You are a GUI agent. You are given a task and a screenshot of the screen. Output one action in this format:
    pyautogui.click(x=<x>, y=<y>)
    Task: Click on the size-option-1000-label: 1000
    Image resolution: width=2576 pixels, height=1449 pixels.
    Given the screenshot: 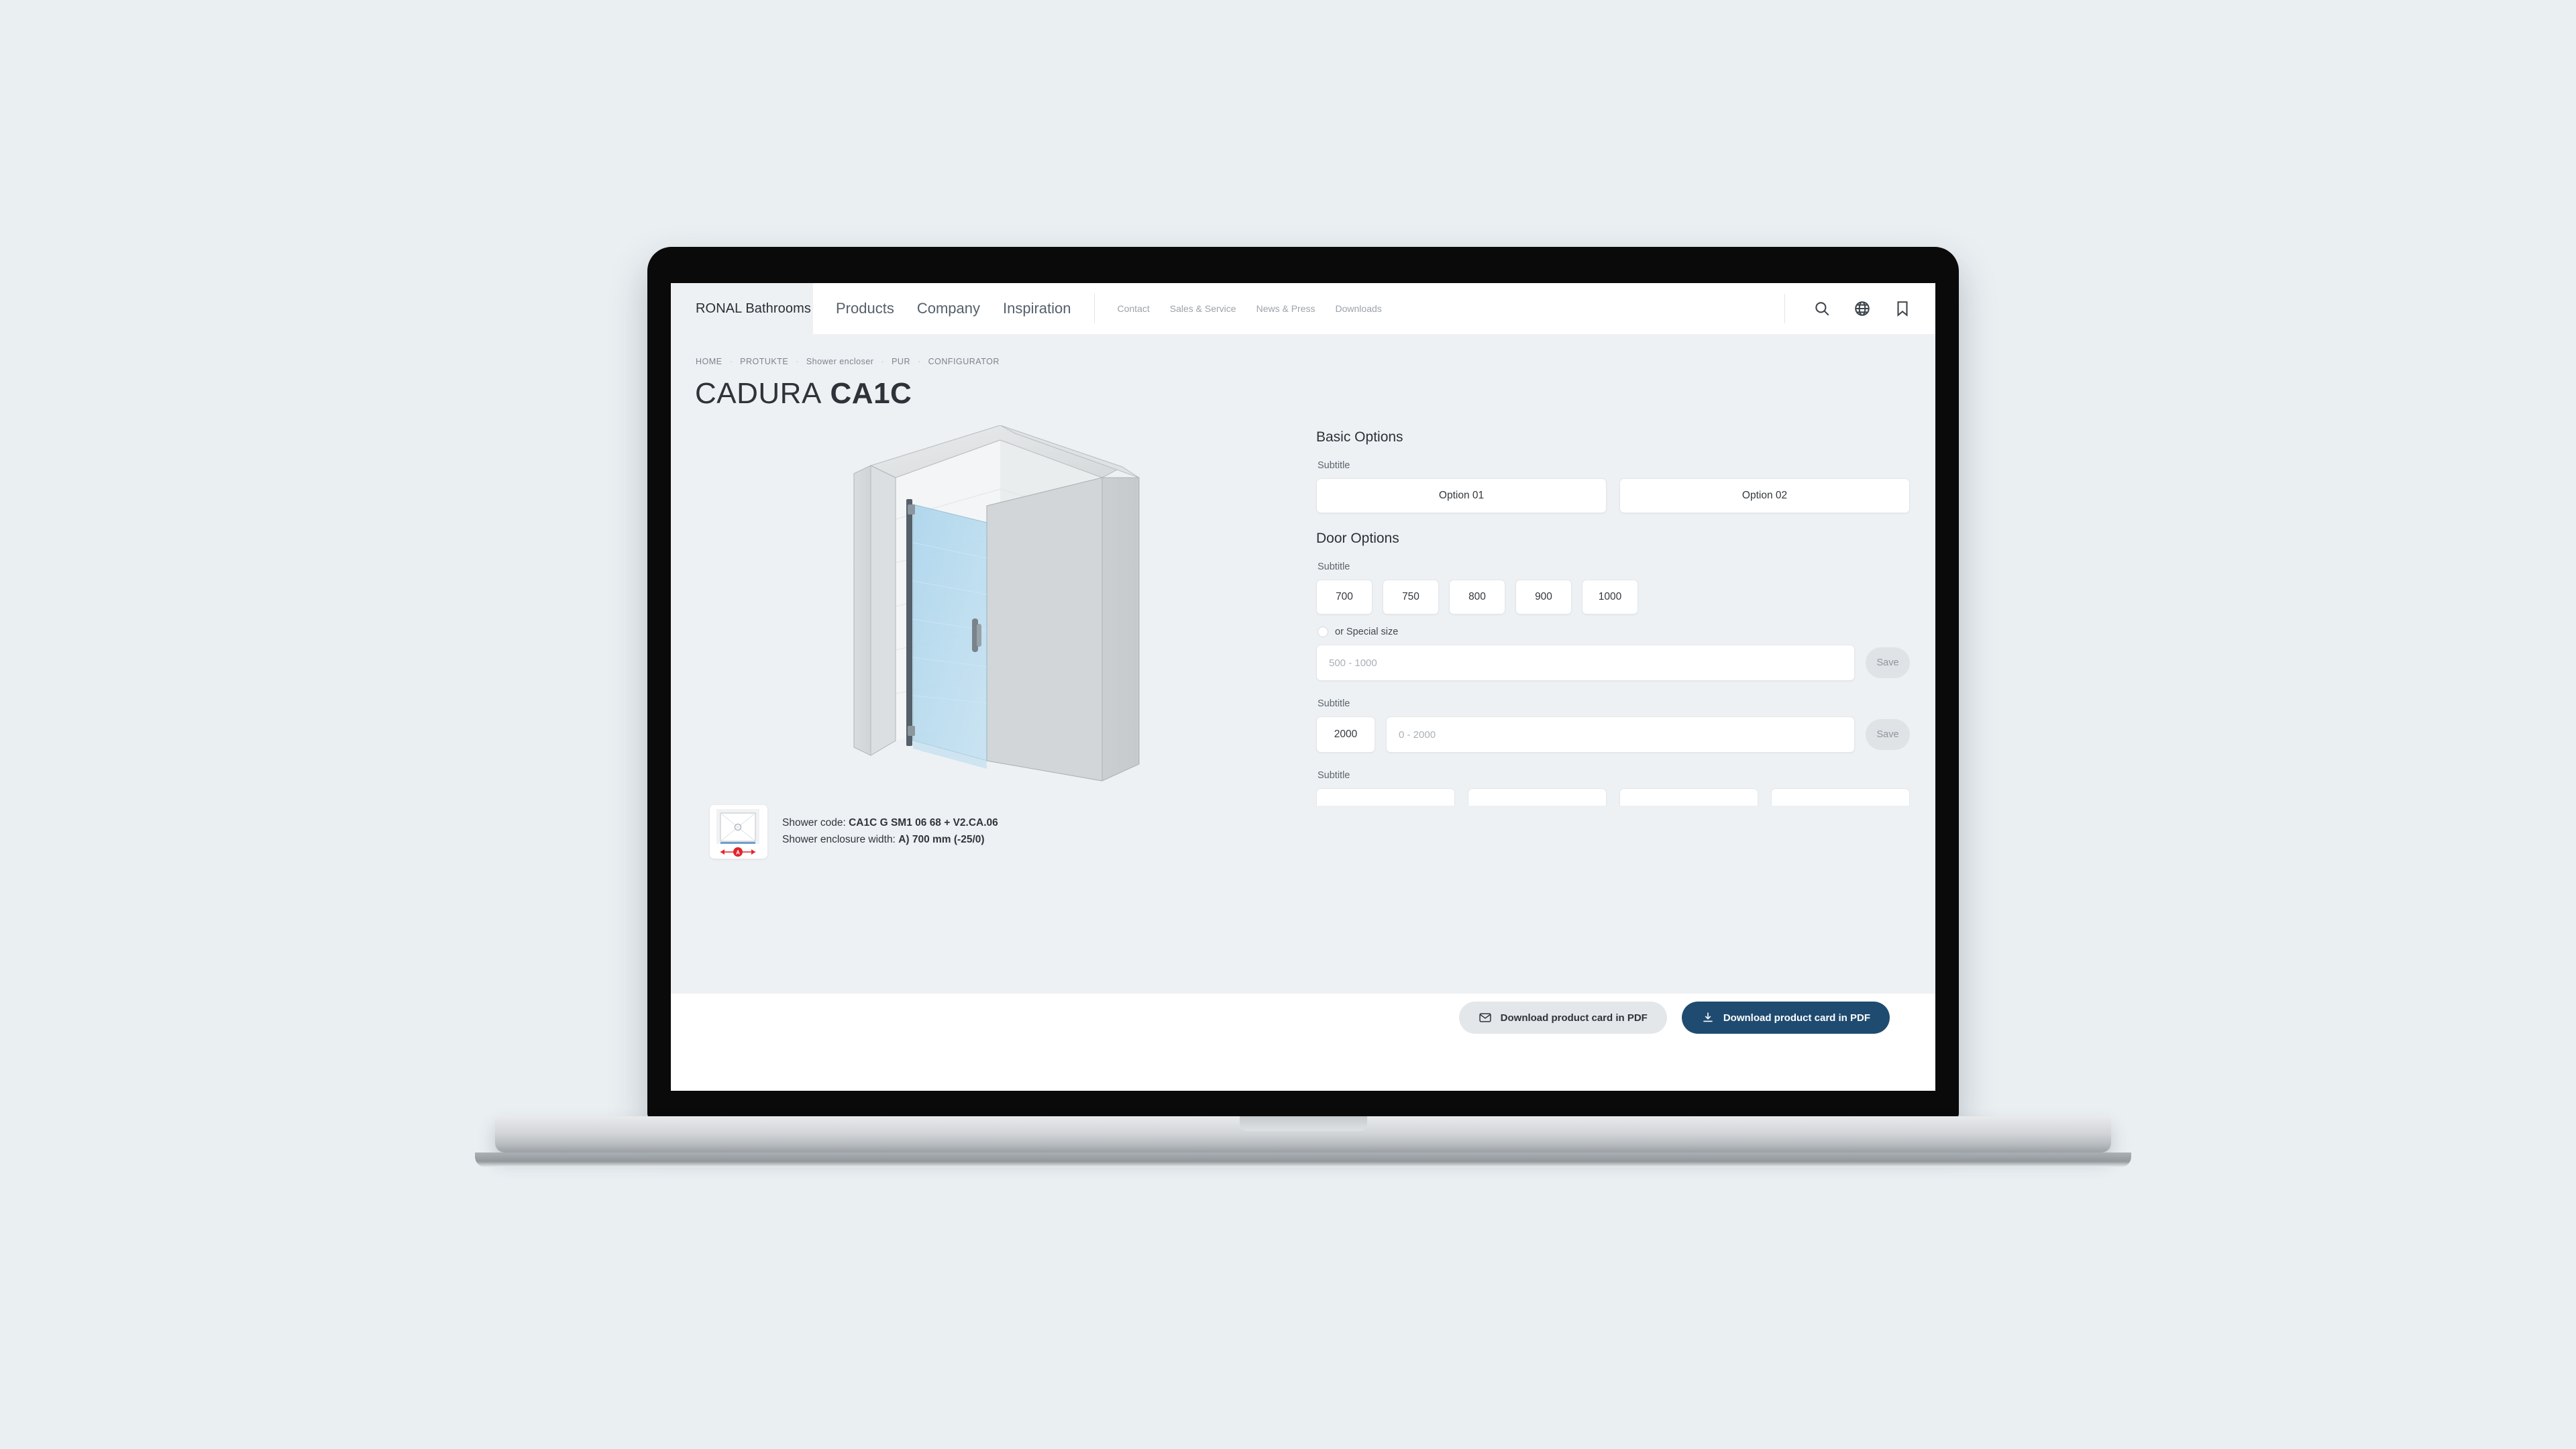 What is the action you would take?
    pyautogui.click(x=1610, y=596)
    